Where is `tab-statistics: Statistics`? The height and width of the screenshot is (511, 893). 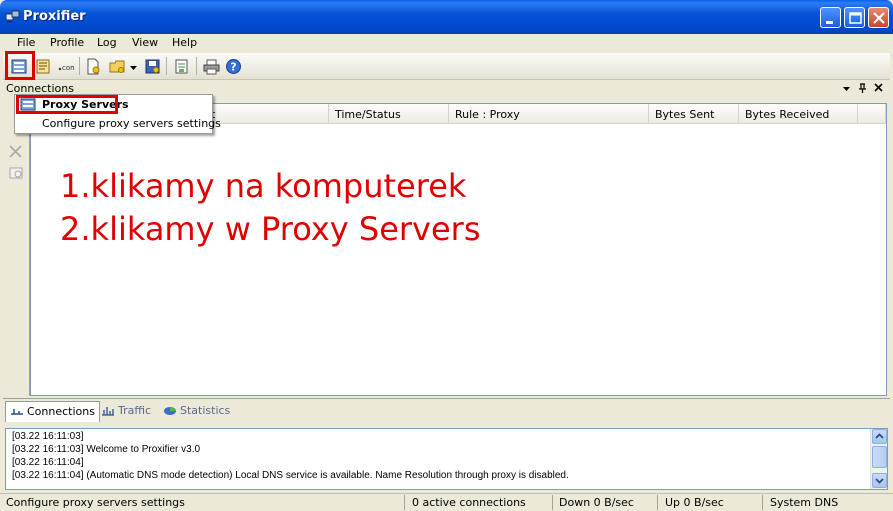
tab-statistics: Statistics is located at coordinates (196, 411).